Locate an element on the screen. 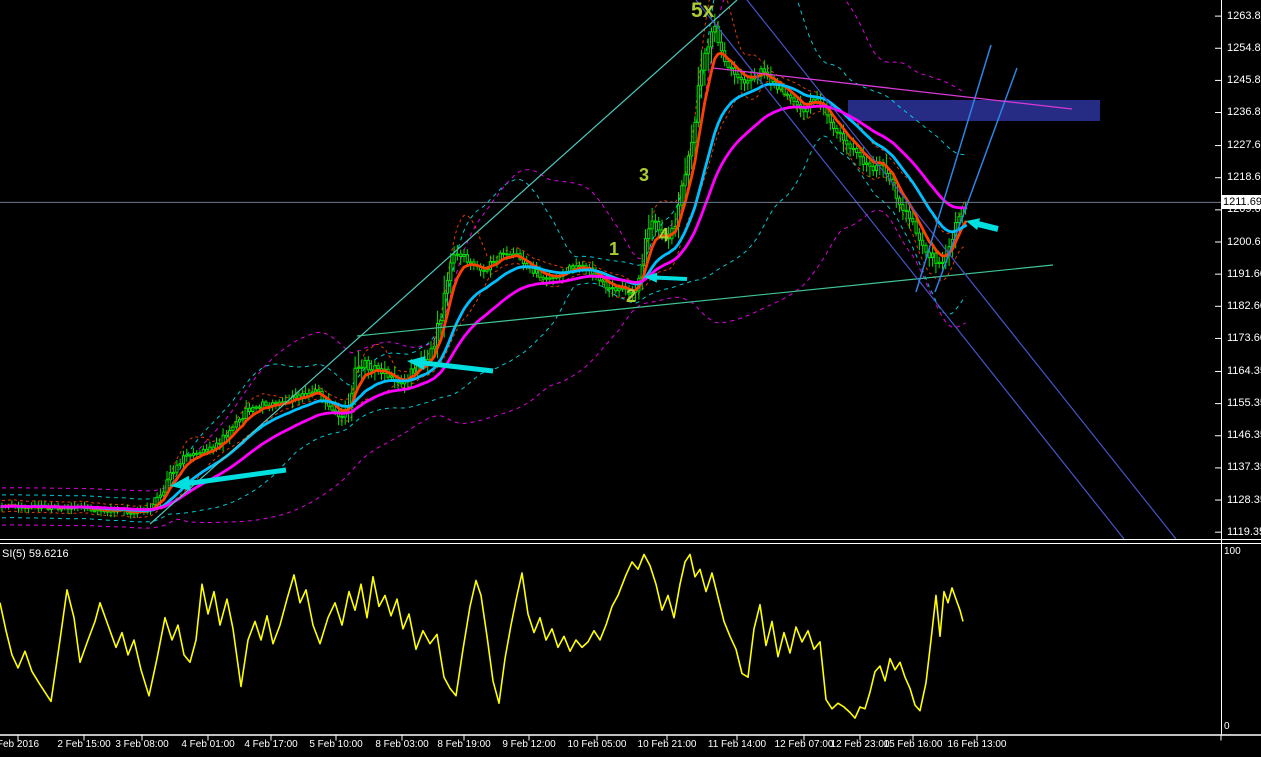 The image size is (1261, 757). time-axis-label: 8 Feb 03:00 is located at coordinates (402, 744).